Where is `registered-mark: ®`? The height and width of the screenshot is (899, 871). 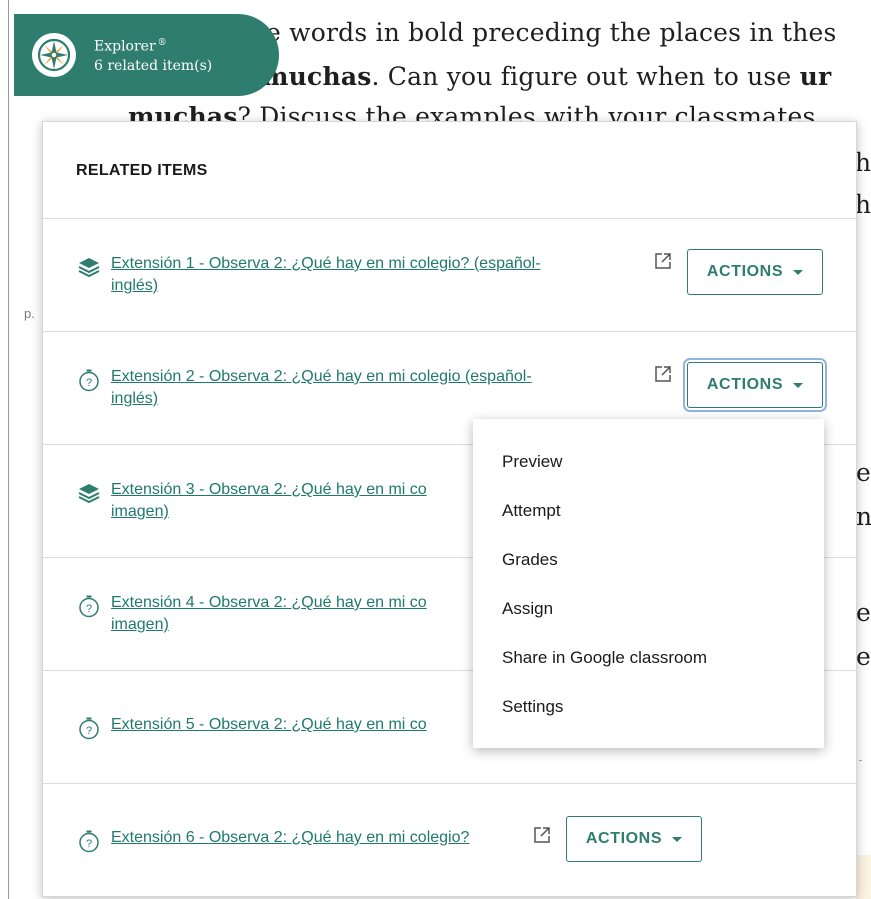 registered-mark: ® is located at coordinates (162, 43).